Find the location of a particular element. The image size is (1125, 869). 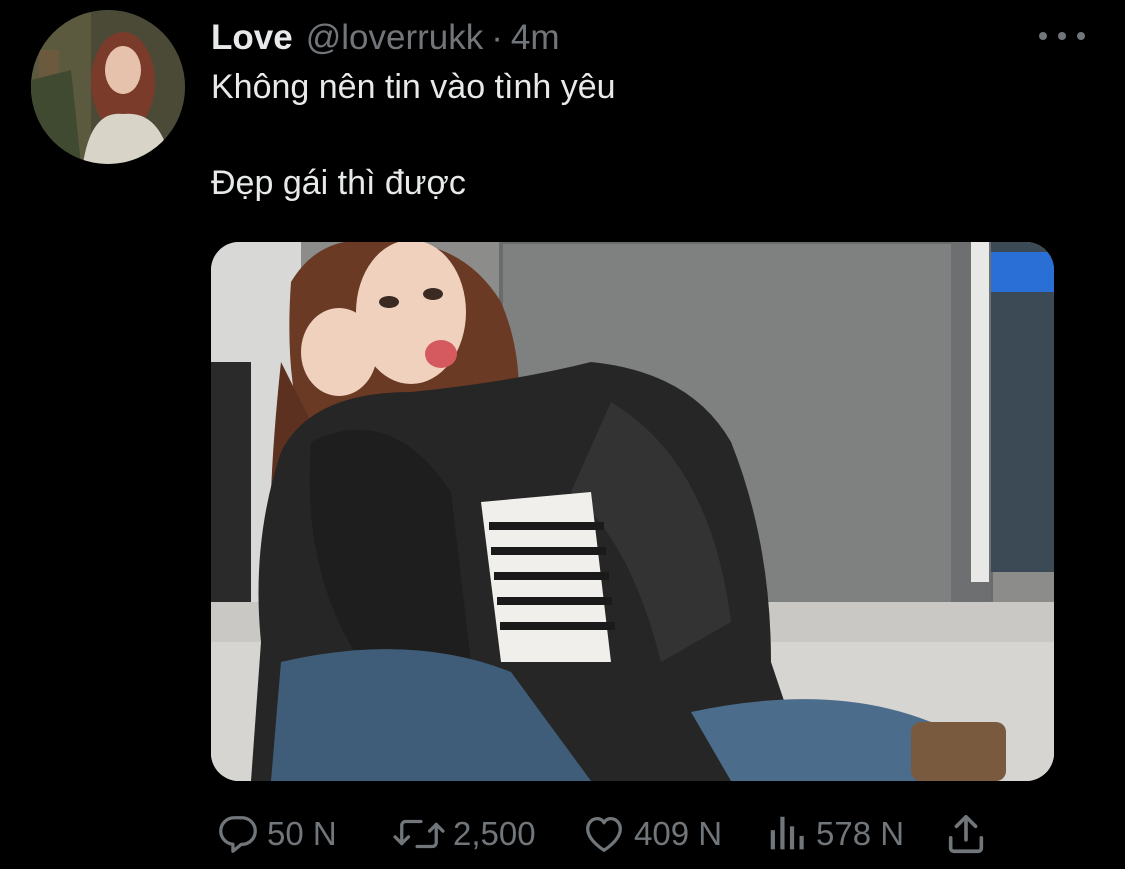

reply-button: 50 N is located at coordinates (276, 834).